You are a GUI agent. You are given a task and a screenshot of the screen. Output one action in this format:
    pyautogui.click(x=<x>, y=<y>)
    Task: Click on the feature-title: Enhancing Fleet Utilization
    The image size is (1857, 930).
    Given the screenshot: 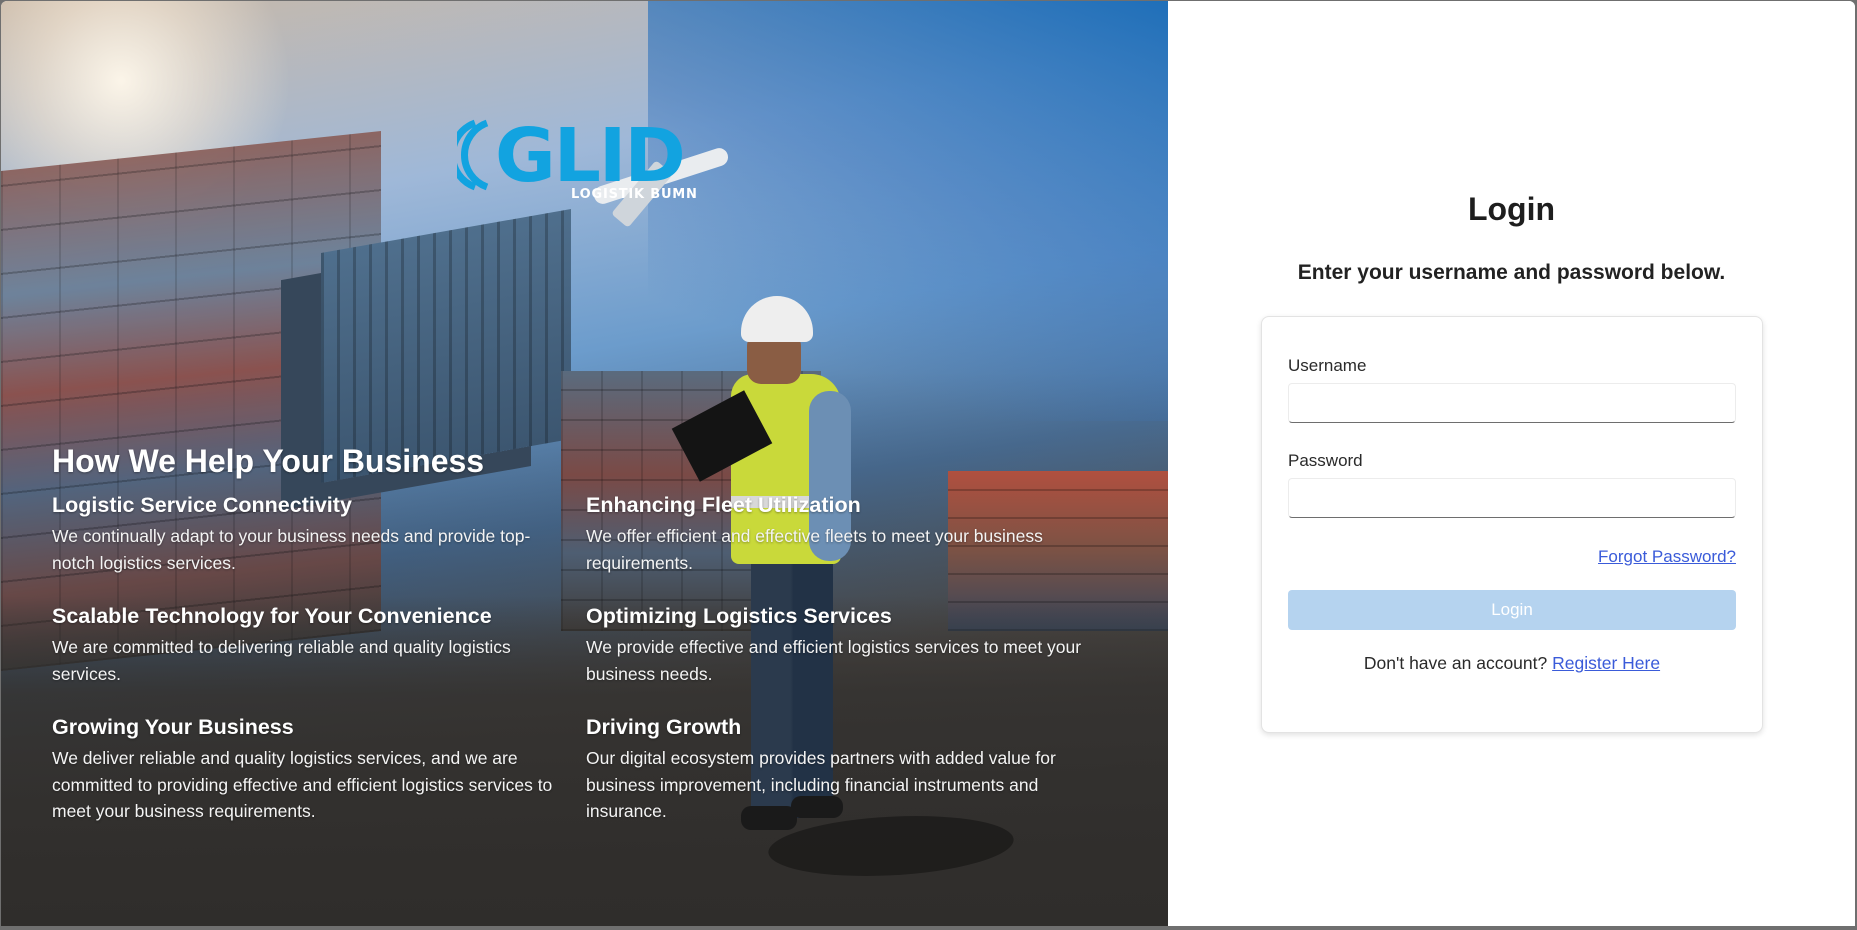 What is the action you would take?
    pyautogui.click(x=723, y=505)
    